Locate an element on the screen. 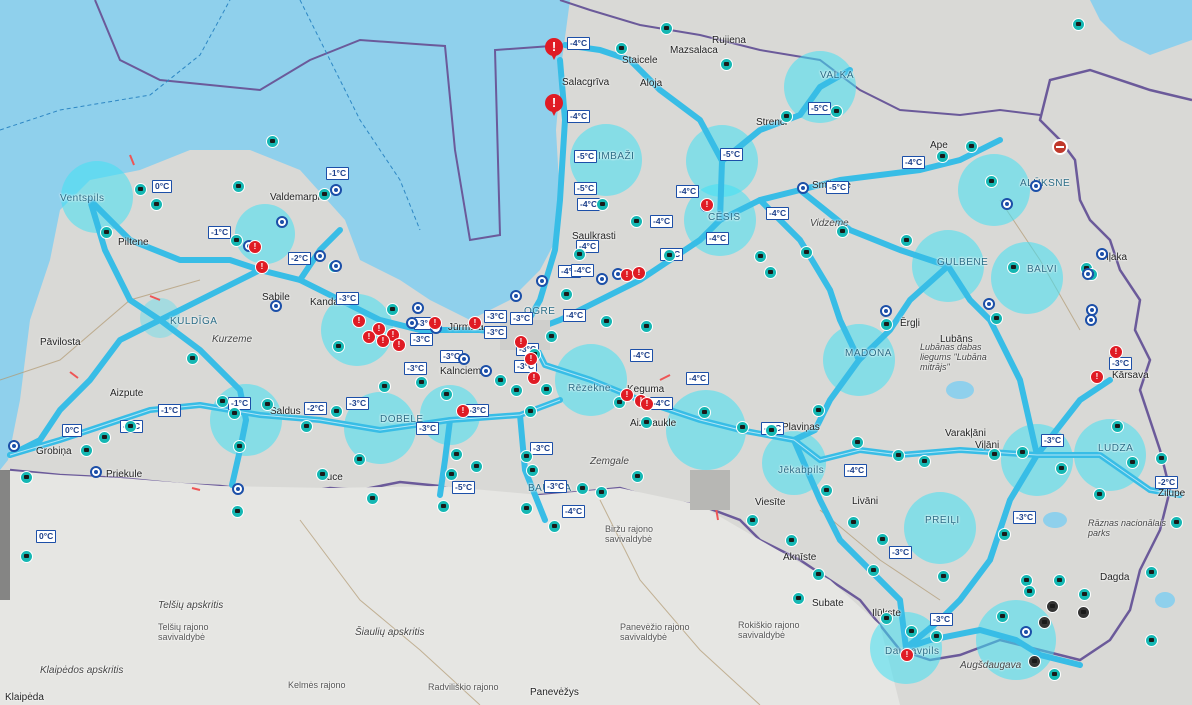 The height and width of the screenshot is (705, 1192). road-closed-icon is located at coordinates (1060, 147).